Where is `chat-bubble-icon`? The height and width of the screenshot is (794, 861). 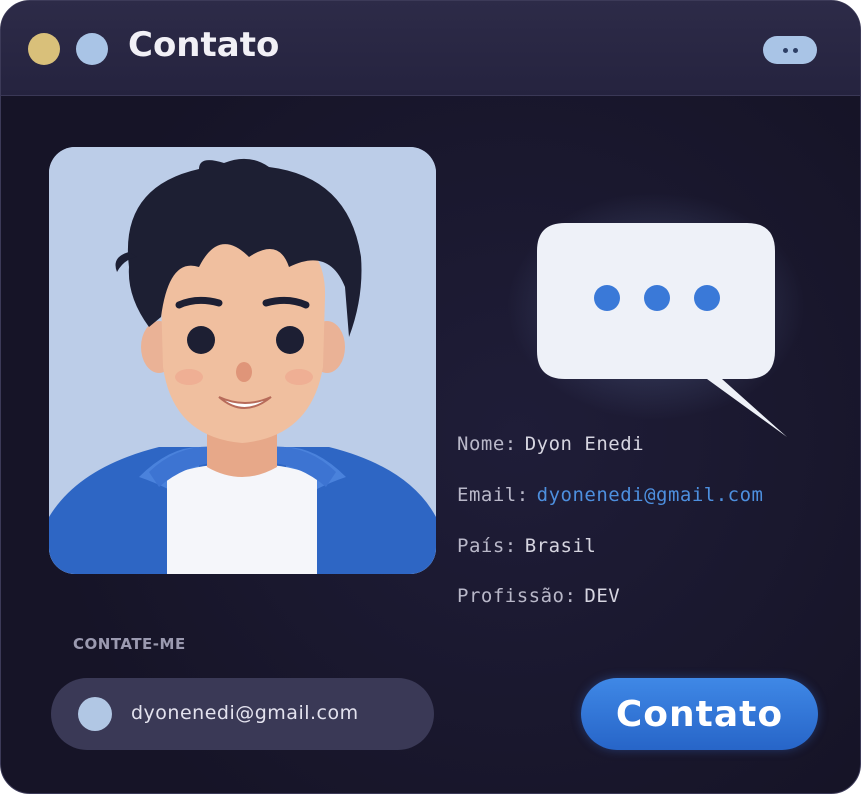
chat-bubble-icon is located at coordinates (667, 333).